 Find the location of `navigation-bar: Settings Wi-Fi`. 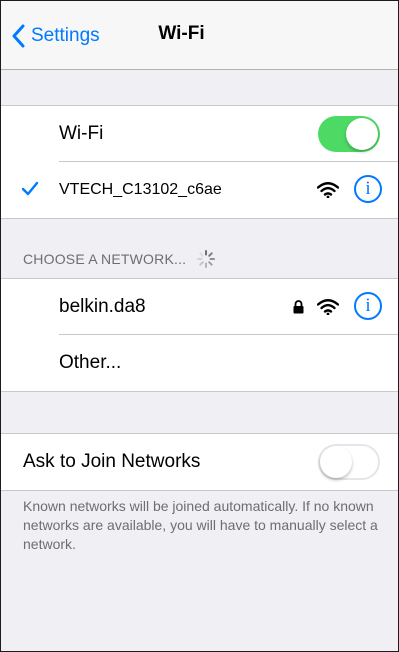

navigation-bar: Settings Wi-Fi is located at coordinates (199, 35).